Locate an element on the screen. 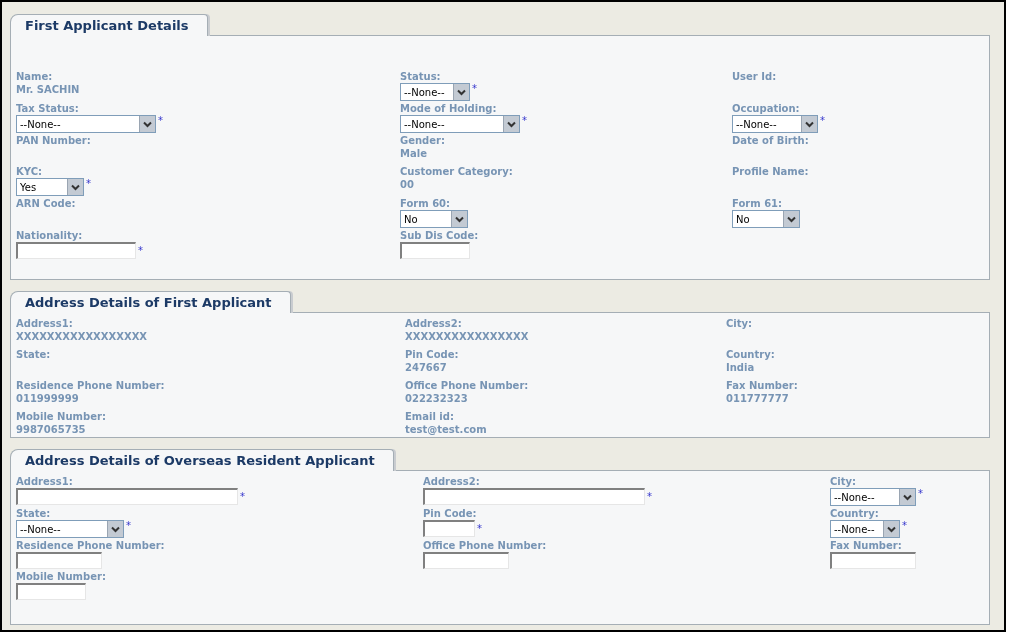 Image resolution: width=1010 pixels, height=636 pixels. field-value: test@test.com is located at coordinates (446, 429).